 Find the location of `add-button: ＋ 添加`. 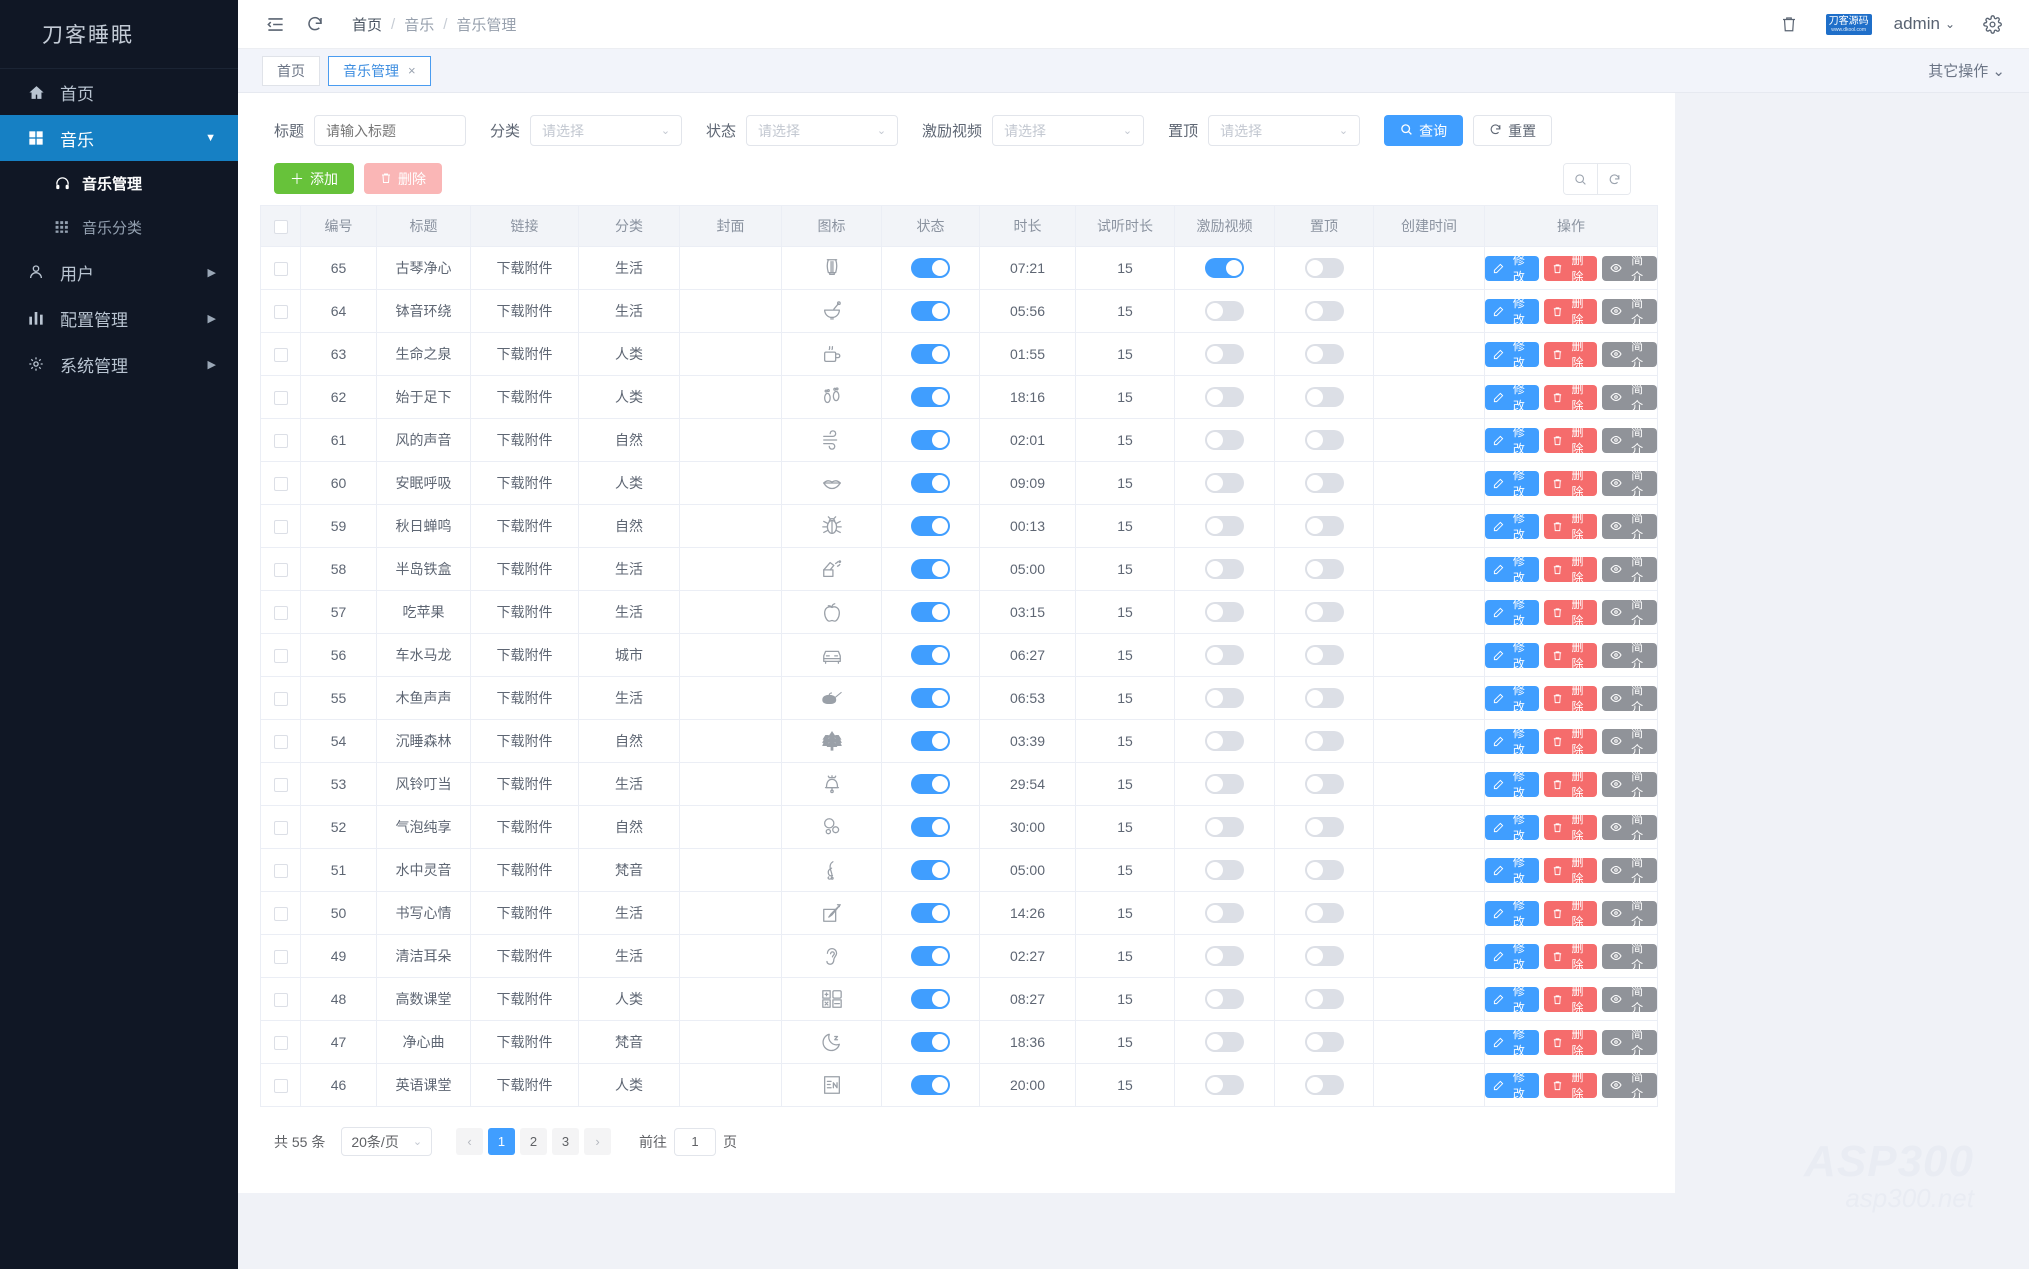

add-button: ＋ 添加 is located at coordinates (314, 178).